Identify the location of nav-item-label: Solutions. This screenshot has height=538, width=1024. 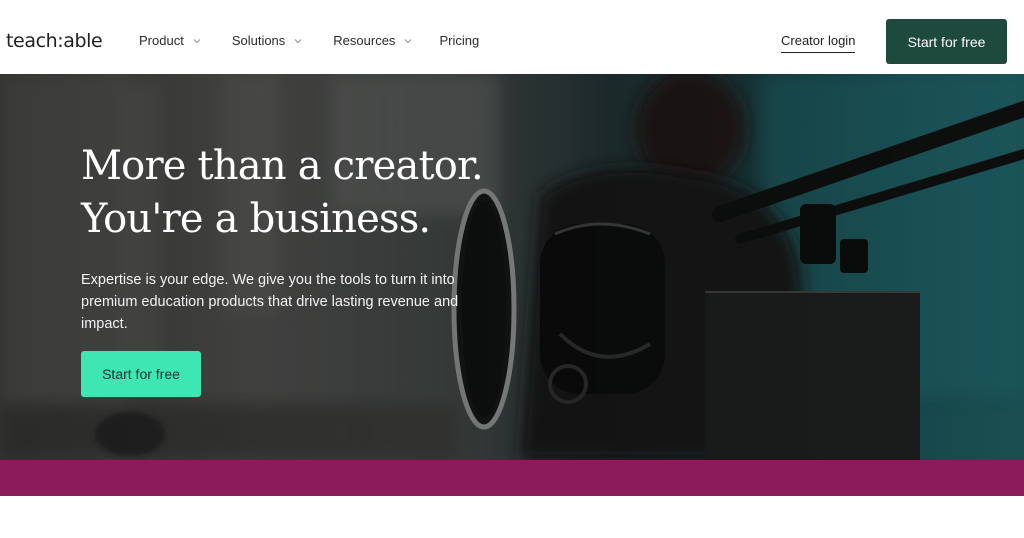
(258, 40).